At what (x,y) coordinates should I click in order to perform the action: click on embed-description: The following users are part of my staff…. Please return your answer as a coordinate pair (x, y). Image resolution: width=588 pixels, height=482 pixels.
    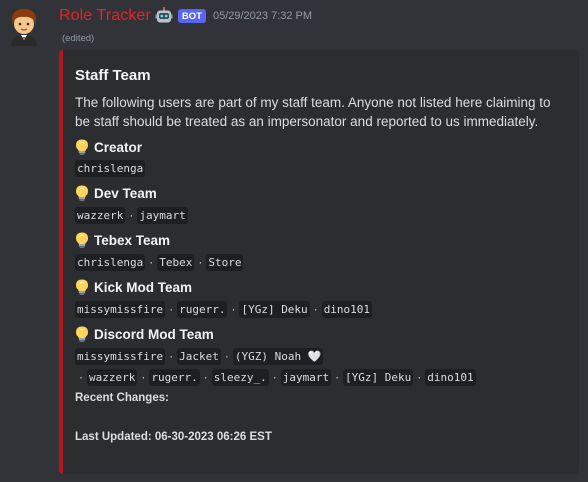
    Looking at the image, I should click on (313, 112).